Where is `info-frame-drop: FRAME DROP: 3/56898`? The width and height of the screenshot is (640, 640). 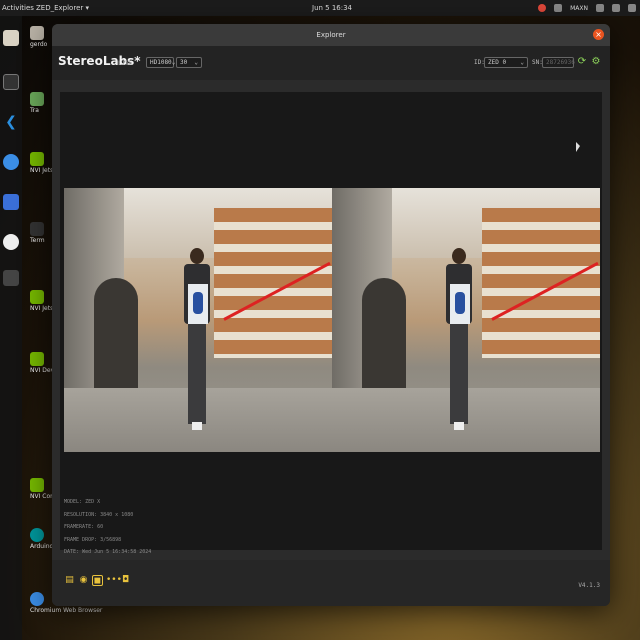 info-frame-drop: FRAME DROP: 3/56898 is located at coordinates (93, 539).